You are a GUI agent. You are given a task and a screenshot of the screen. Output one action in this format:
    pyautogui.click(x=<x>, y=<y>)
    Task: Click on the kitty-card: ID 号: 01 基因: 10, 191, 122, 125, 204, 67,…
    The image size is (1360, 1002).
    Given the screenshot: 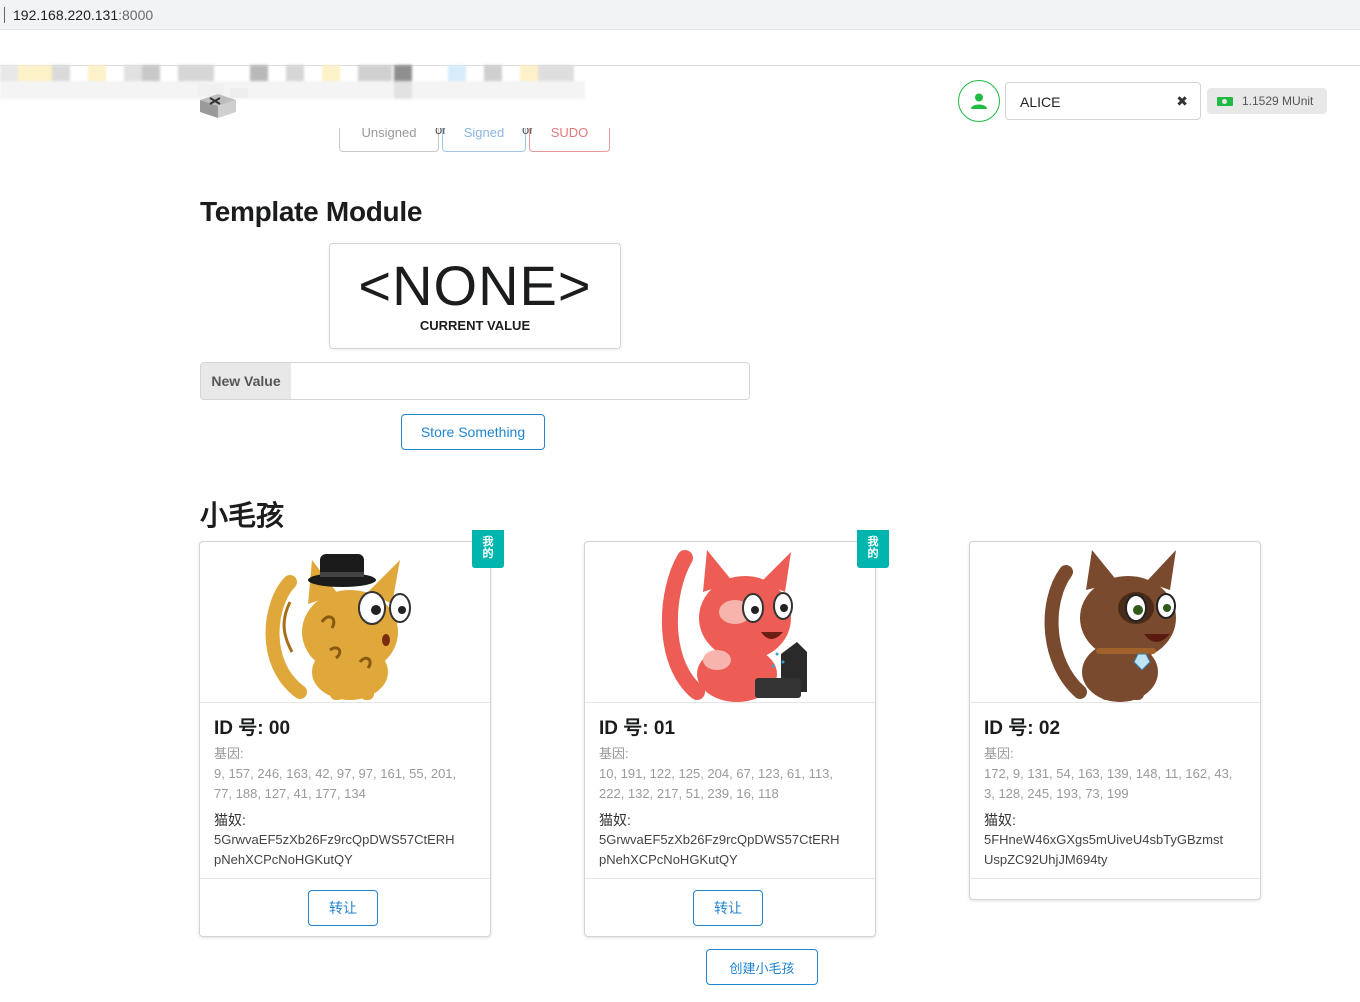 What is the action you would take?
    pyautogui.click(x=730, y=739)
    